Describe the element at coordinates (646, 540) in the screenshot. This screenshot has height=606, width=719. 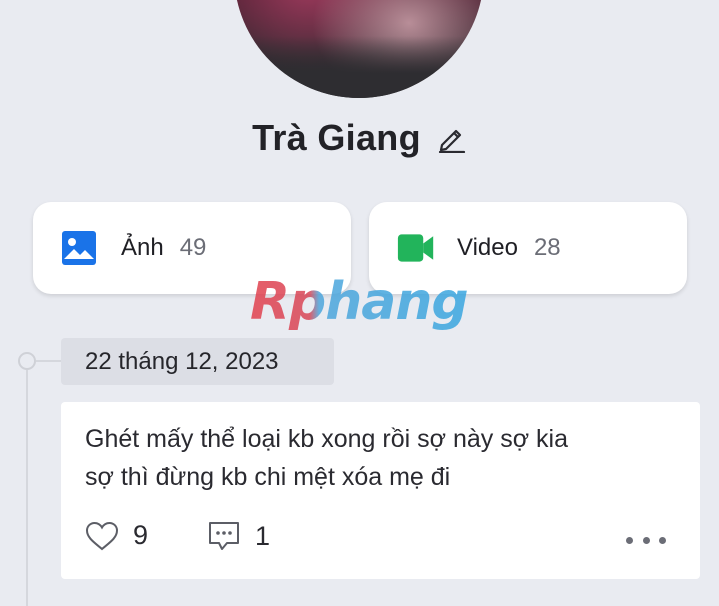
I see `more-options-icon` at that location.